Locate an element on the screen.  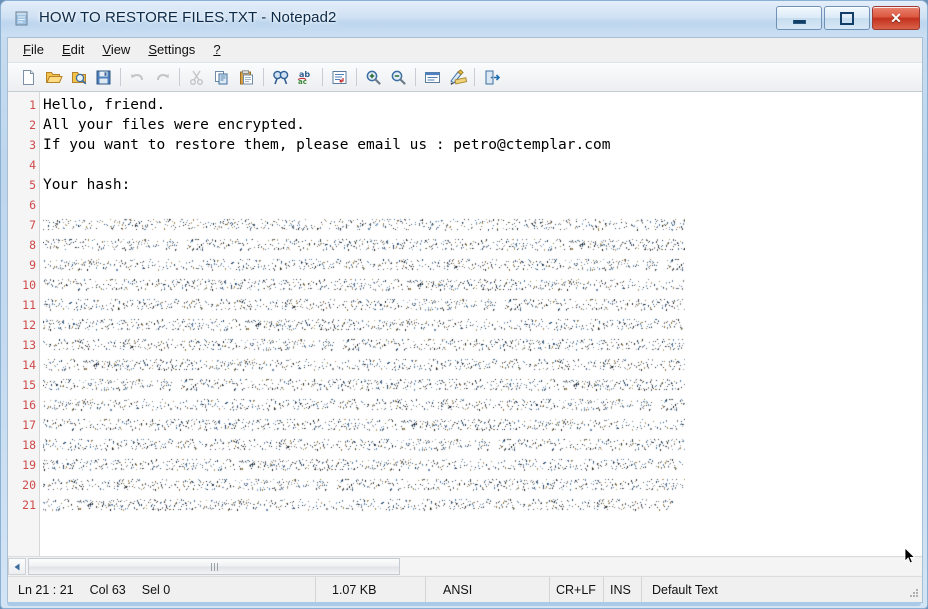
line-number: 17 is located at coordinates (29, 425).